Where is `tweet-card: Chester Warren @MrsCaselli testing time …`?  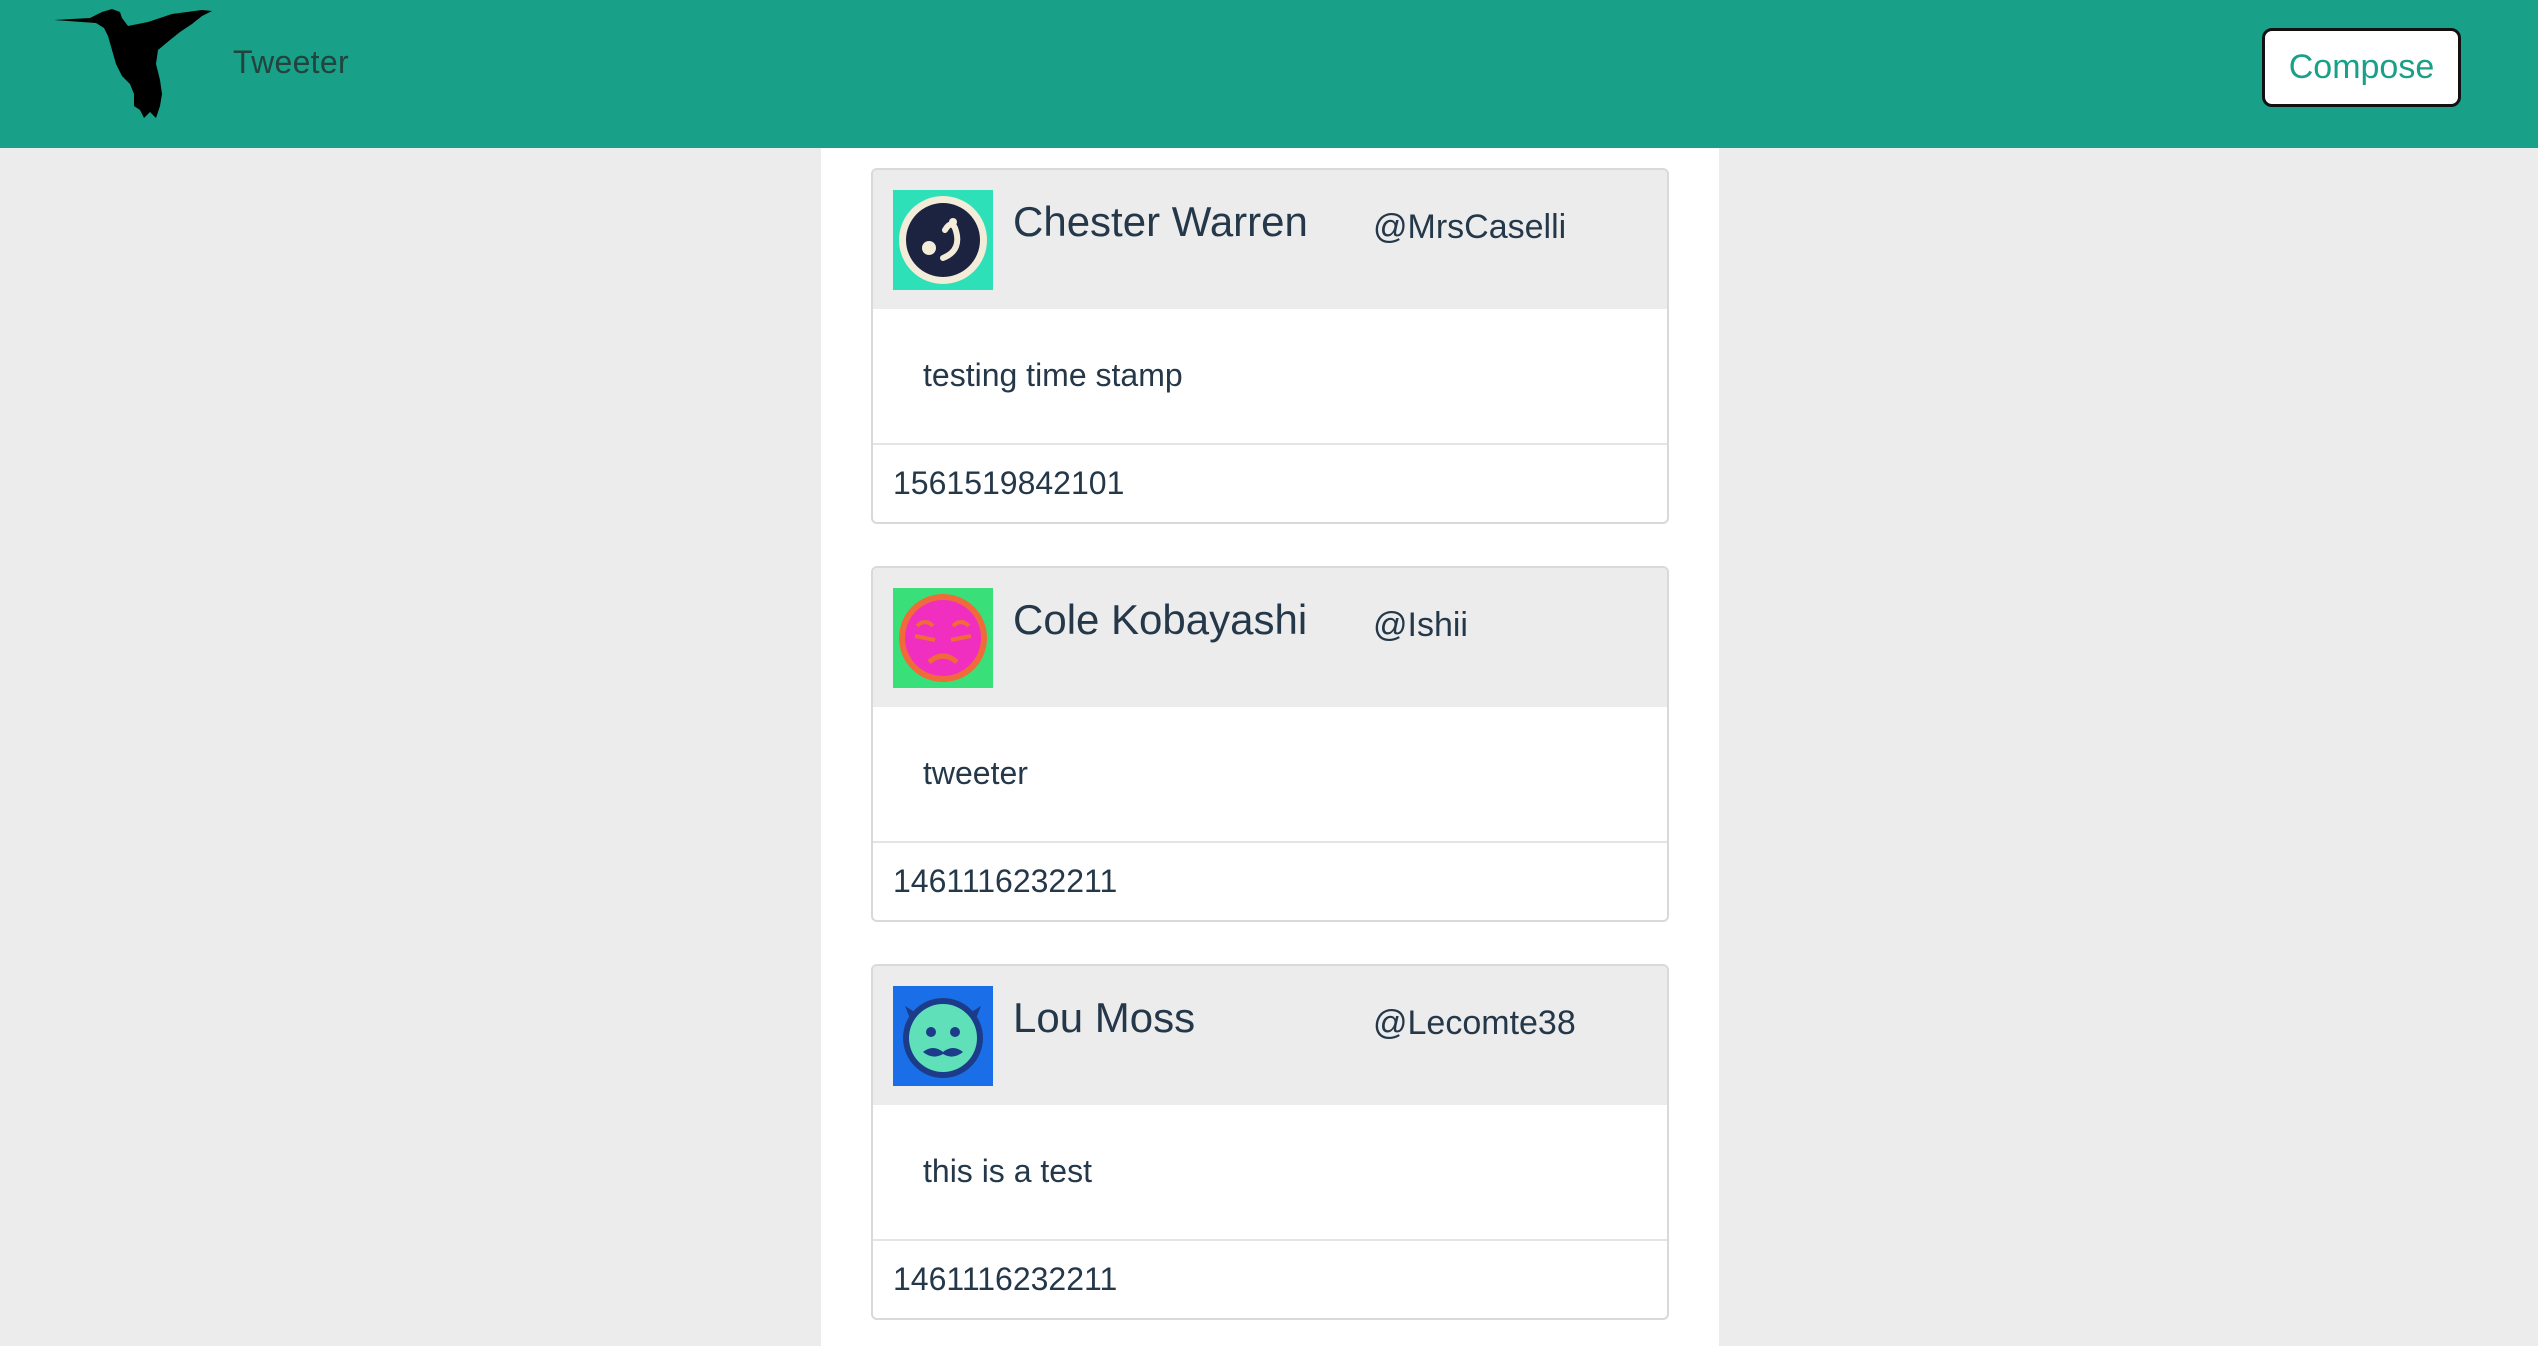 tweet-card: Chester Warren @MrsCaselli testing time … is located at coordinates (1270, 346).